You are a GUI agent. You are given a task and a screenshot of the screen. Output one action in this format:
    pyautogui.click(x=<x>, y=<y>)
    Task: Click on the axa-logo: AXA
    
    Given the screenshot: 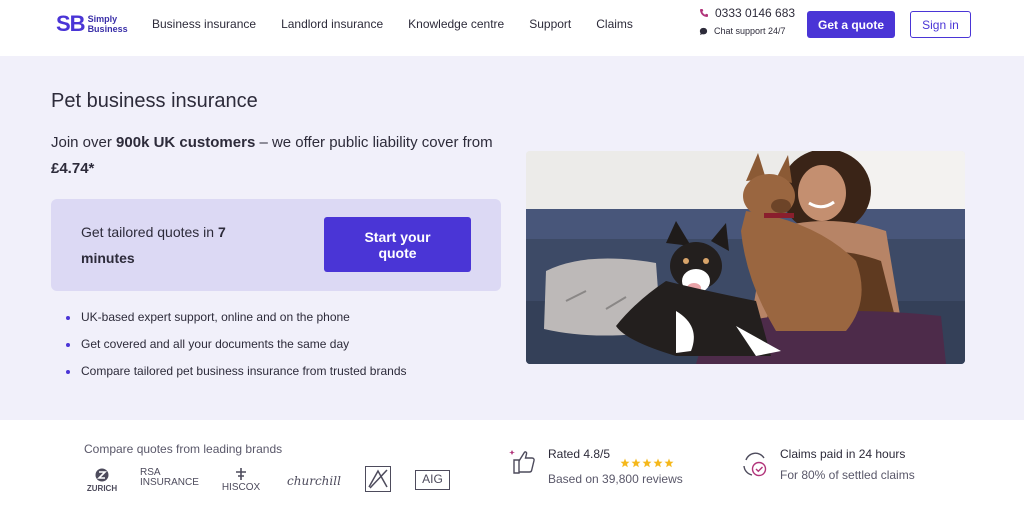 What is the action you would take?
    pyautogui.click(x=378, y=479)
    